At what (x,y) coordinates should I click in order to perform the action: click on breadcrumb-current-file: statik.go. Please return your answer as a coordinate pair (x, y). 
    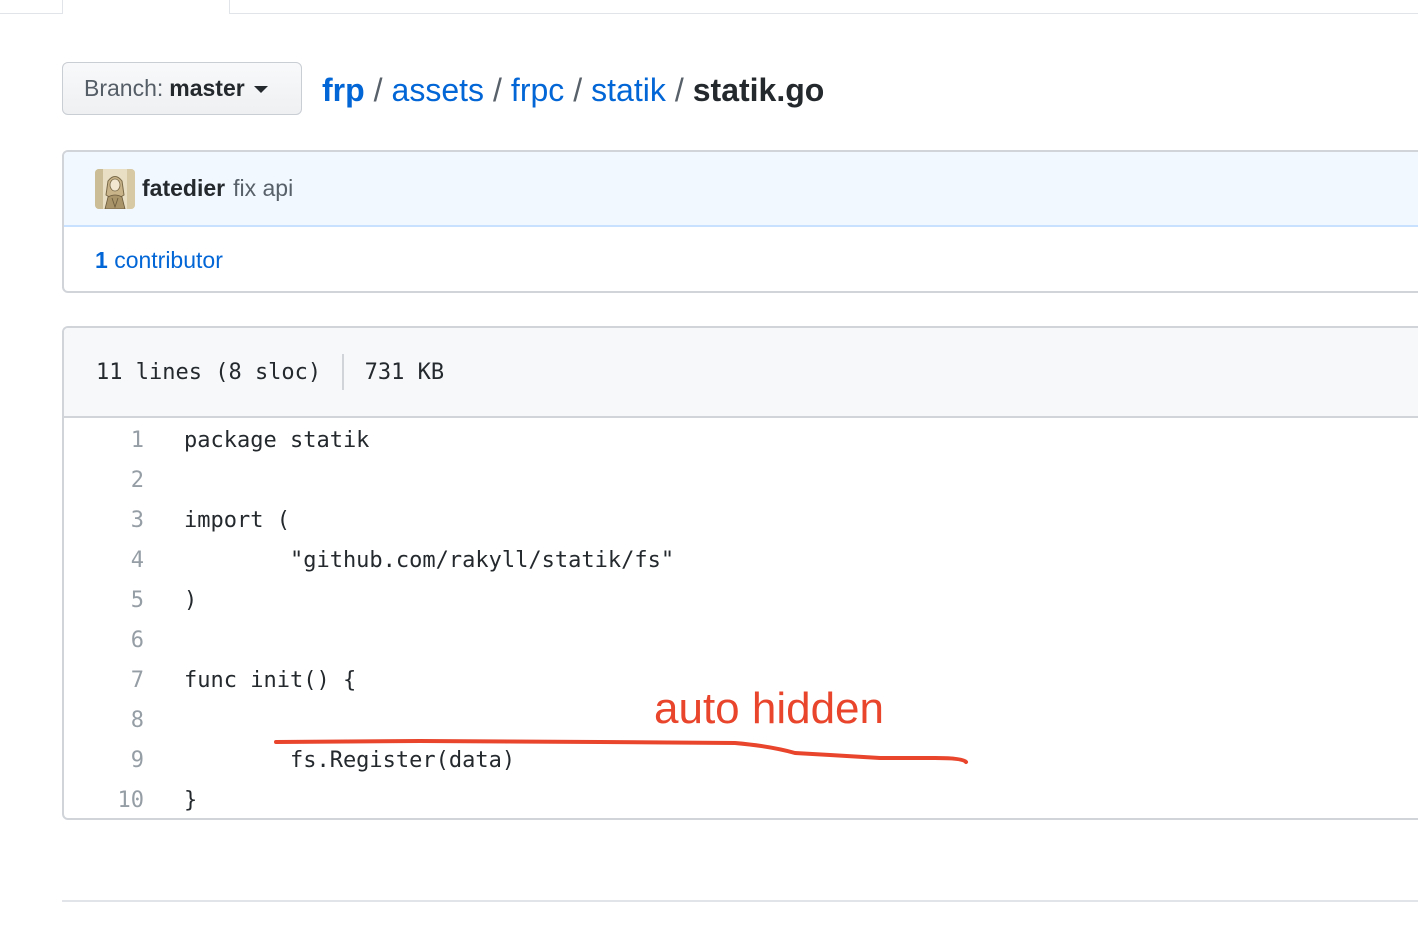
    Looking at the image, I should click on (758, 90).